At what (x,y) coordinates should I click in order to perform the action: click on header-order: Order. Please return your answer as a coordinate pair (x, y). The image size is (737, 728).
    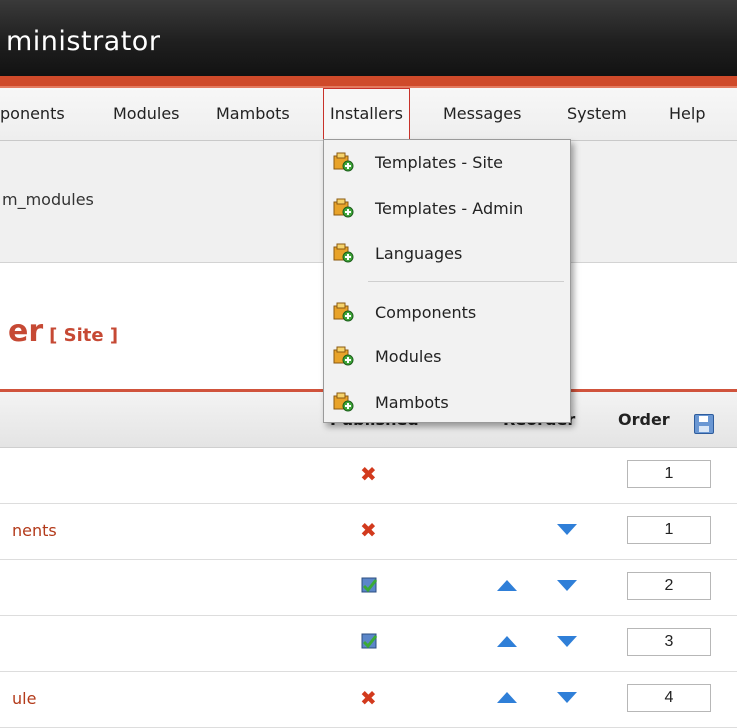
    Looking at the image, I should click on (644, 419).